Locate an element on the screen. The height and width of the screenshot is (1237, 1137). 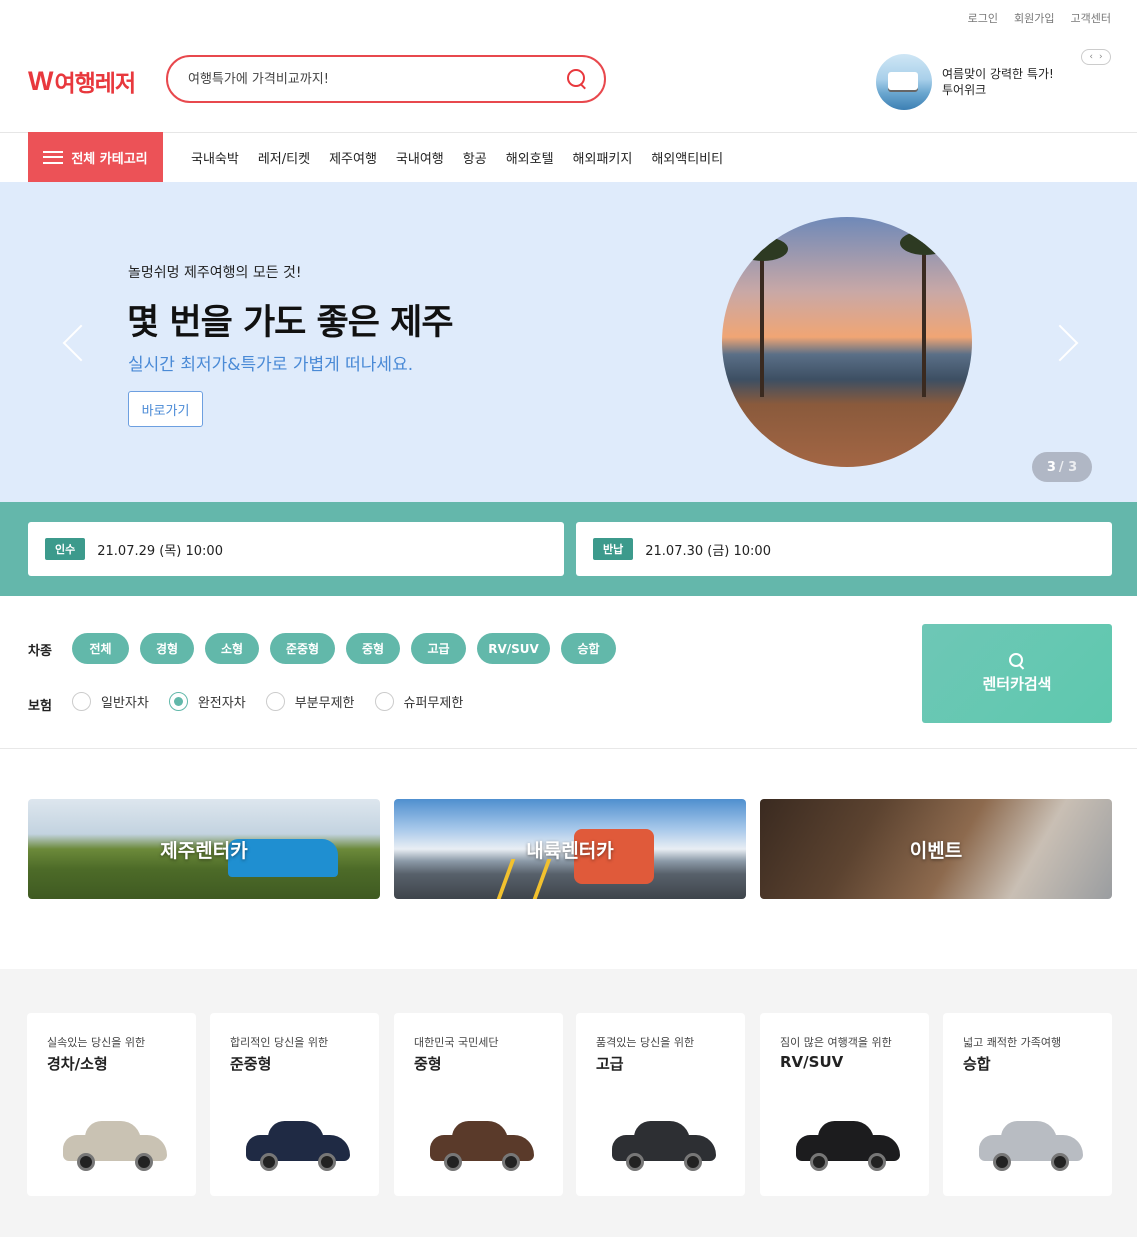
card-title: 승합 is located at coordinates (977, 1064).